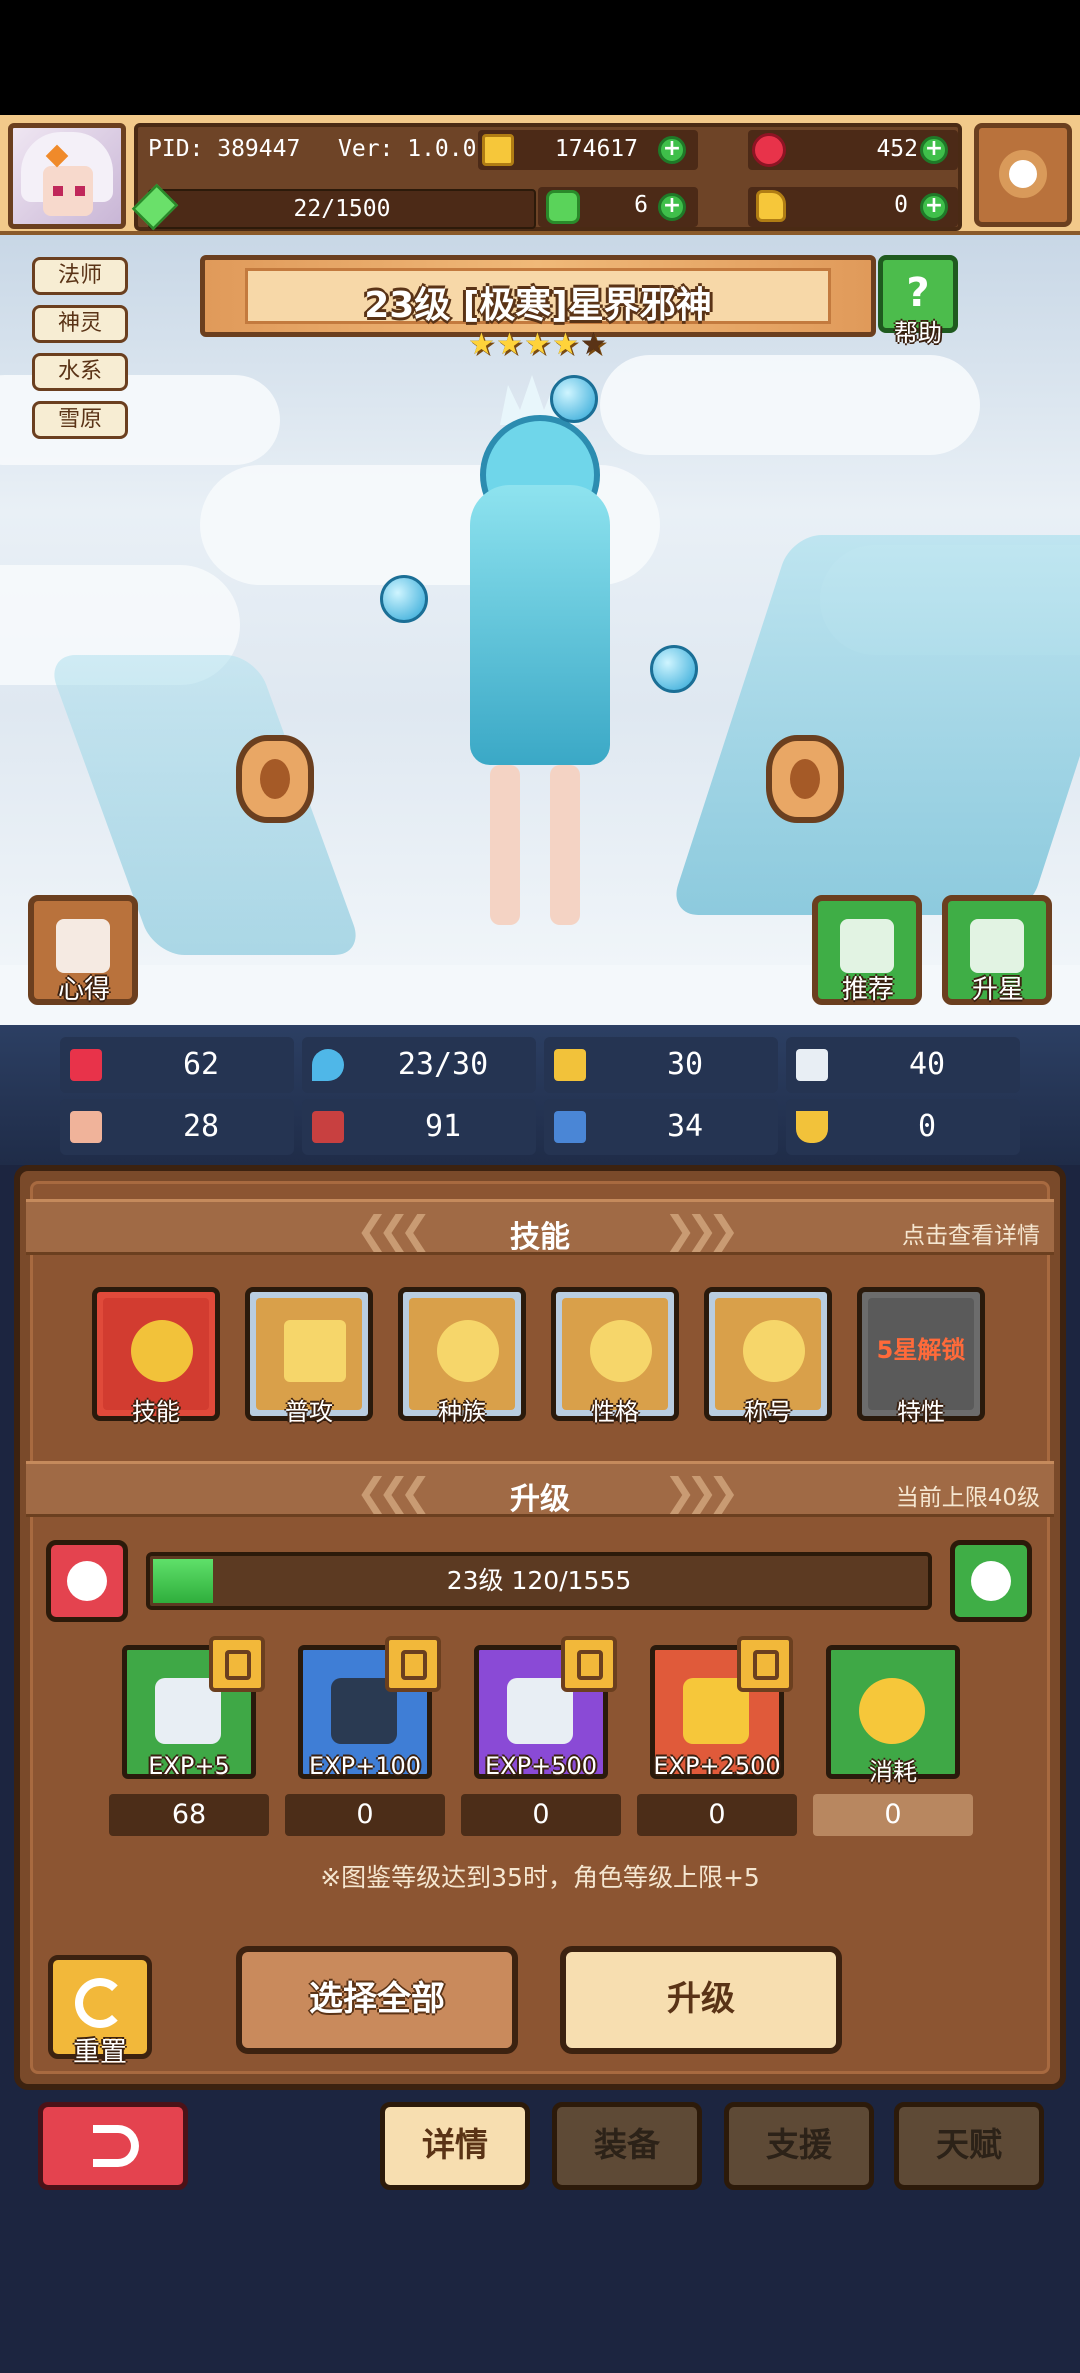 This screenshot has height=2373, width=1080. What do you see at coordinates (812, 1065) in the screenshot?
I see `wing-icon` at bounding box center [812, 1065].